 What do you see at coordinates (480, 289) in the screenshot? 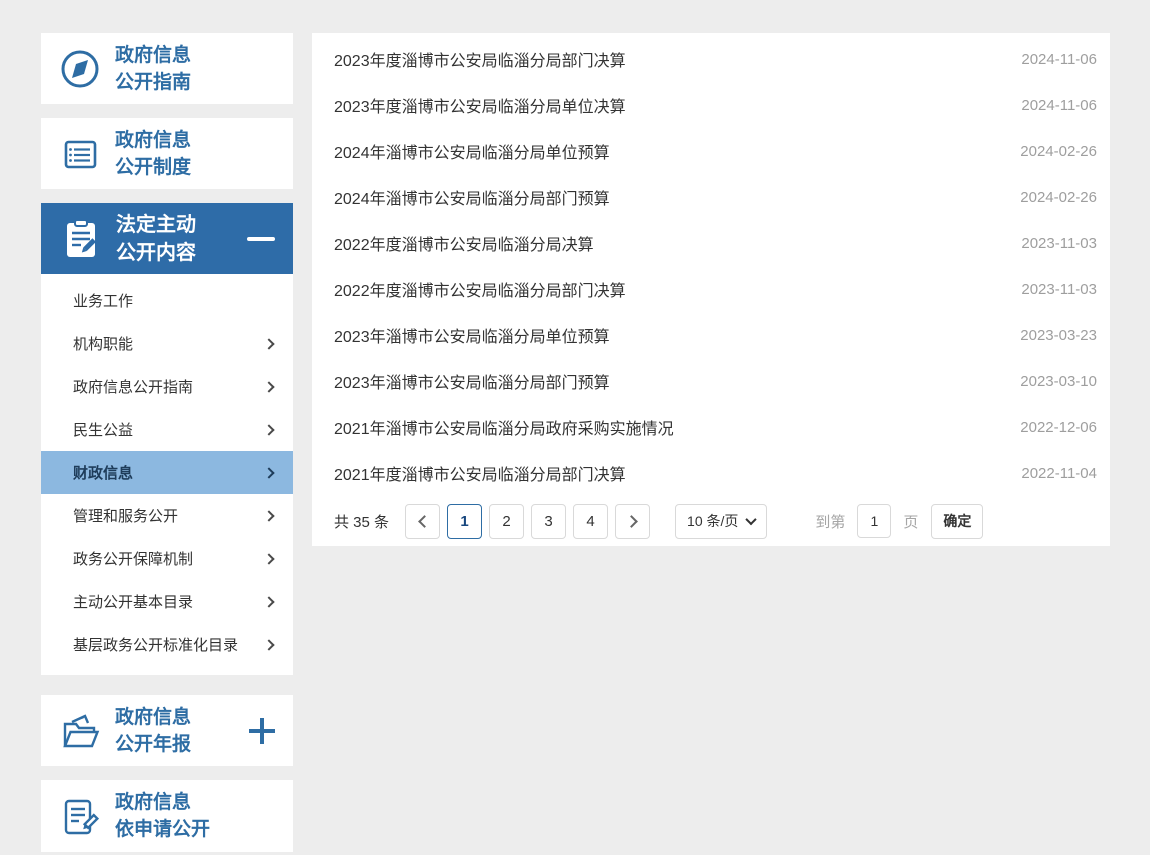
I see `article-title-link: 2022年度淄博市公安局临淄分局部门决算` at bounding box center [480, 289].